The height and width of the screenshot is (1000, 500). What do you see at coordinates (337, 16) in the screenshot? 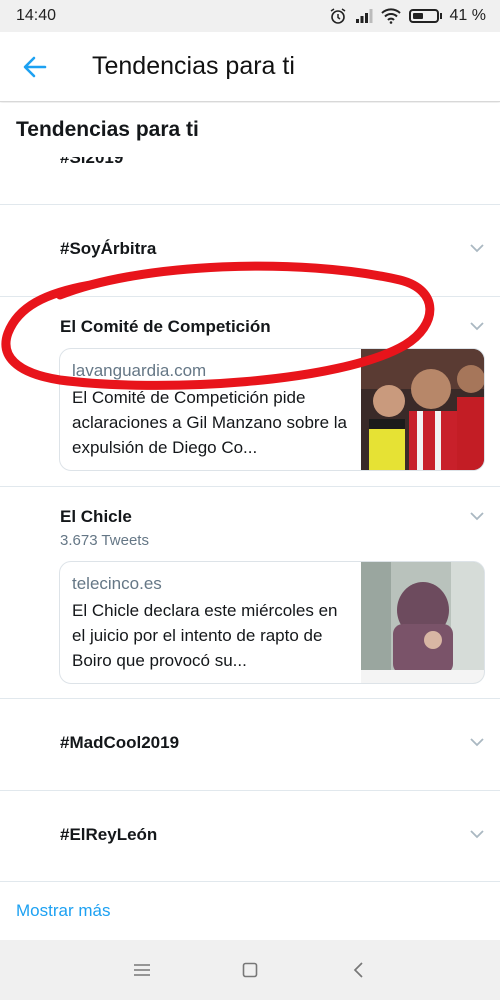
I see `alarm-icon` at bounding box center [337, 16].